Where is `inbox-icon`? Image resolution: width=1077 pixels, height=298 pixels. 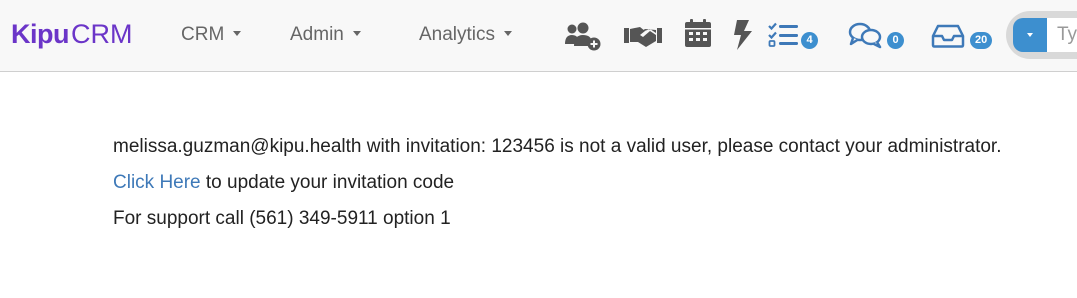
inbox-icon is located at coordinates (948, 36).